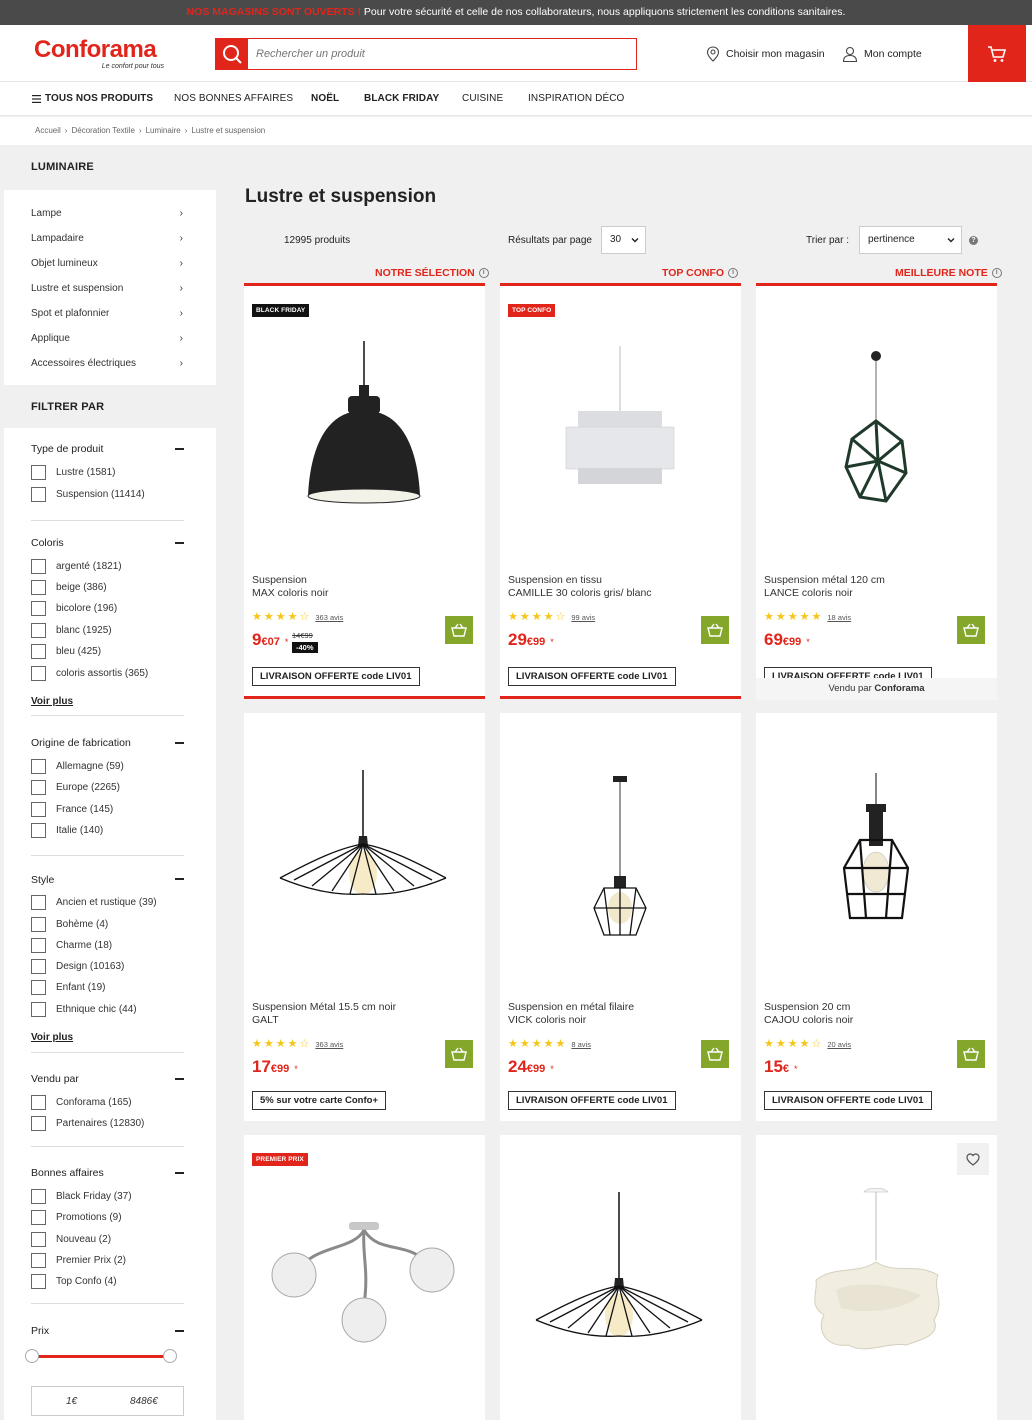 Image resolution: width=1032 pixels, height=1420 pixels. I want to click on filter-option: Suspension (11414), so click(88, 494).